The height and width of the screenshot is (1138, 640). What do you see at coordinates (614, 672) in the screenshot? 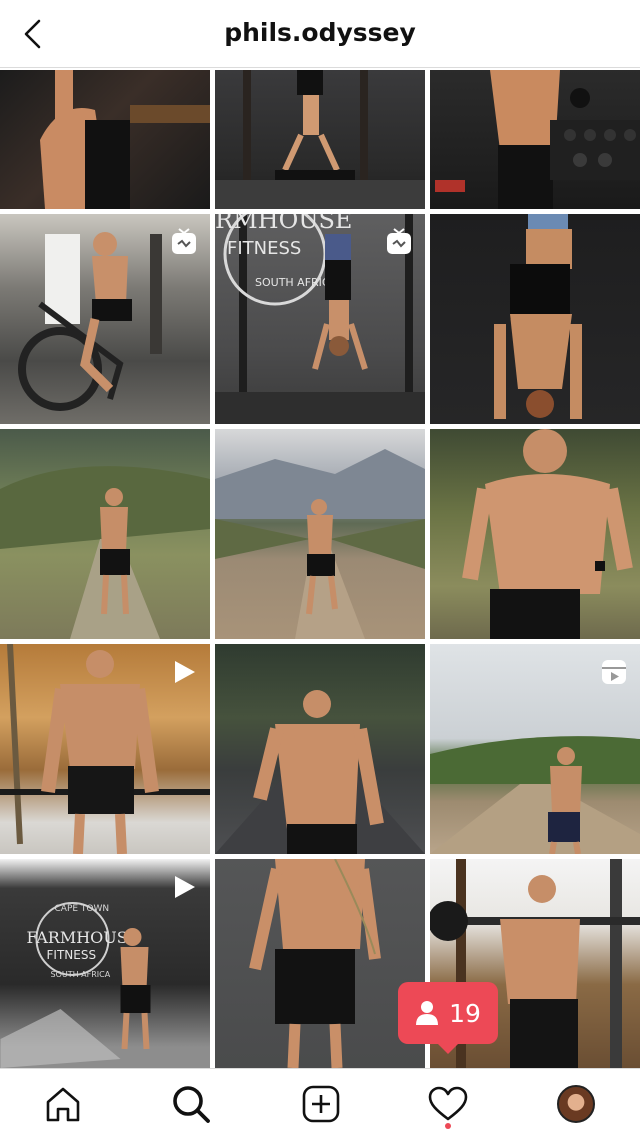
I see `reels-icon` at bounding box center [614, 672].